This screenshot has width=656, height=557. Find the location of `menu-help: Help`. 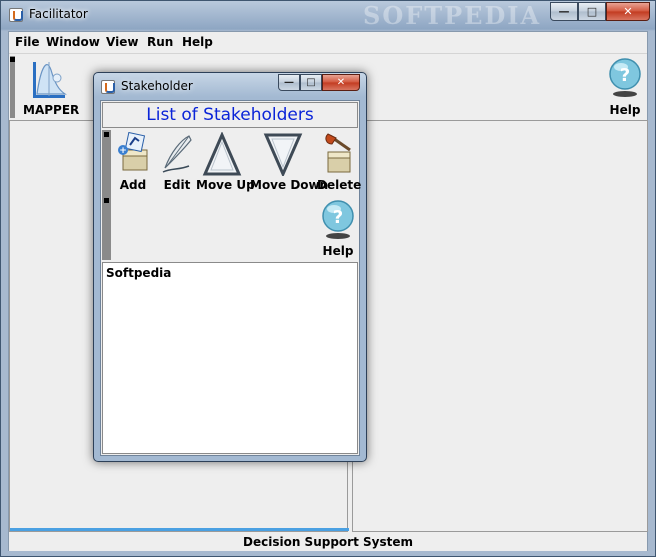

menu-help: Help is located at coordinates (197, 42).